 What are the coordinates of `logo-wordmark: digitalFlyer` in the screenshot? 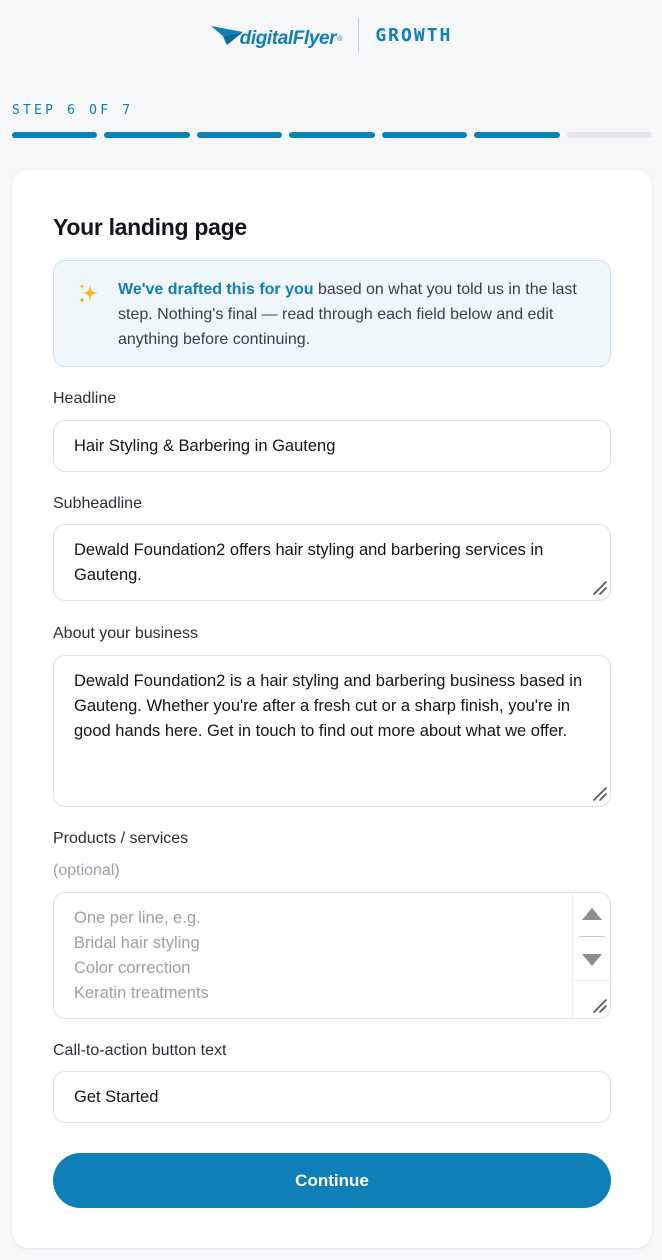 It's located at (288, 38).